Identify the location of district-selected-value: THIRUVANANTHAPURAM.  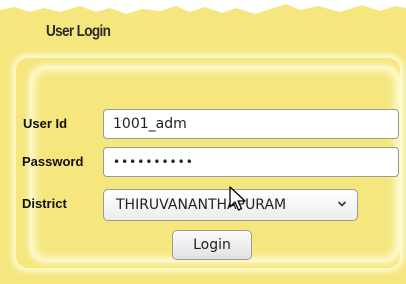
(201, 205).